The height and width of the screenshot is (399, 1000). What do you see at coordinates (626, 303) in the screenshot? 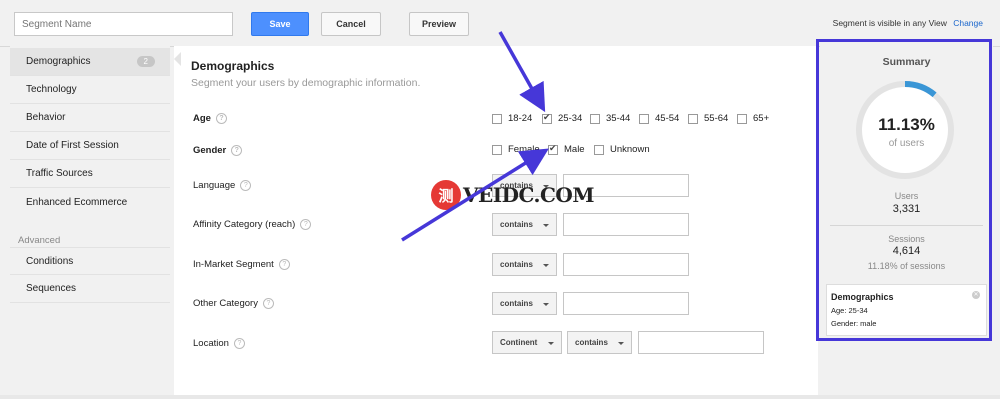
I see `other-category-value-input` at bounding box center [626, 303].